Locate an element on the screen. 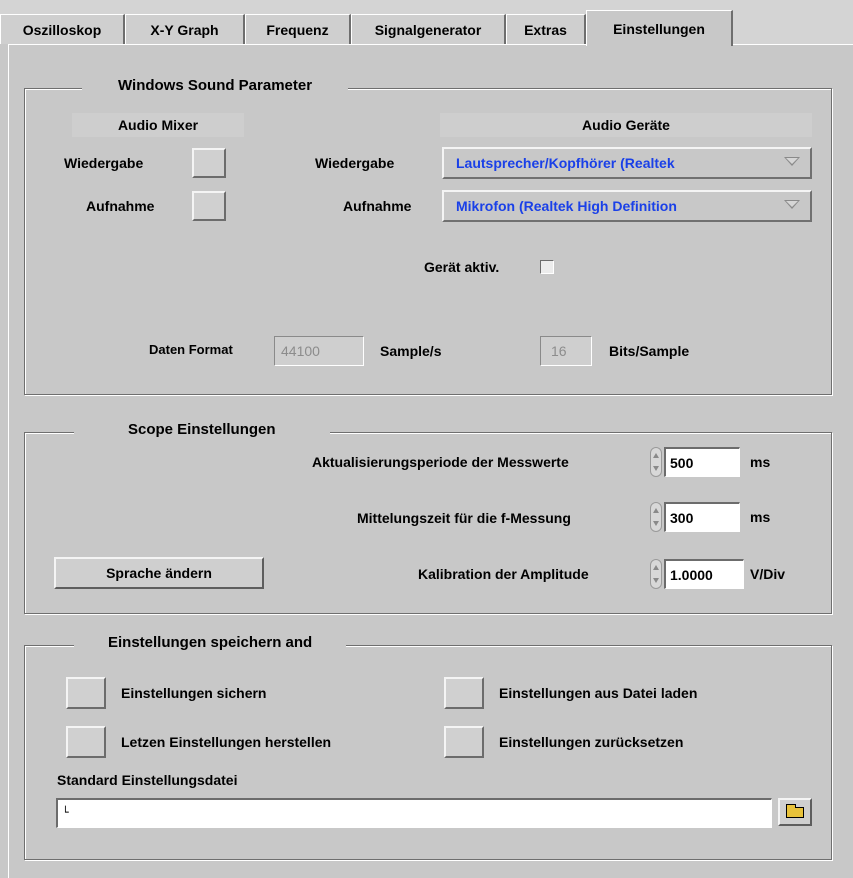 This screenshot has width=853, height=878. tab-oszilloskop: Oszilloskop is located at coordinates (62, 29).